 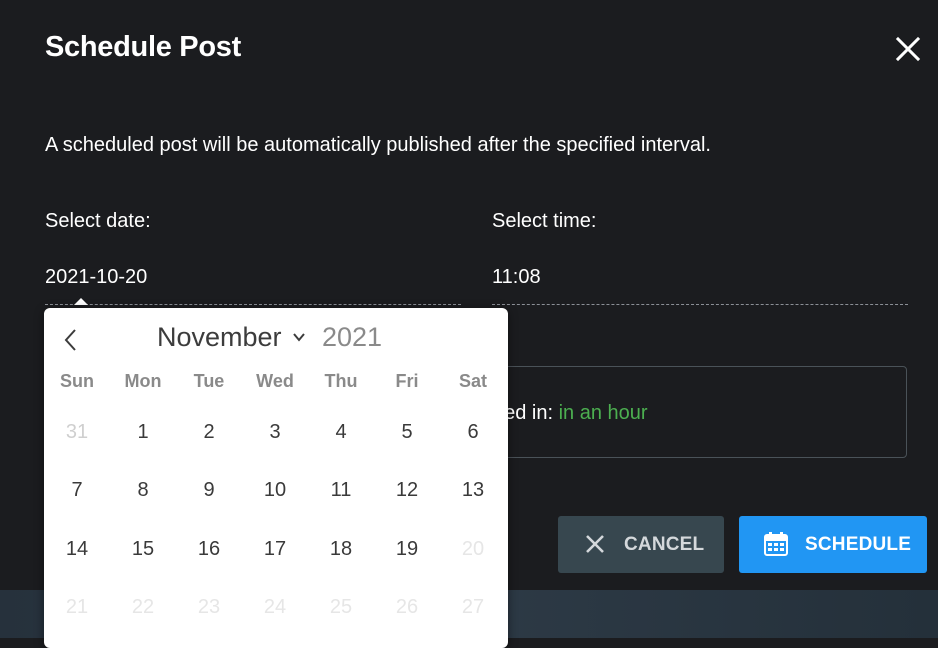 What do you see at coordinates (341, 607) in the screenshot?
I see `calendar-day: 25` at bounding box center [341, 607].